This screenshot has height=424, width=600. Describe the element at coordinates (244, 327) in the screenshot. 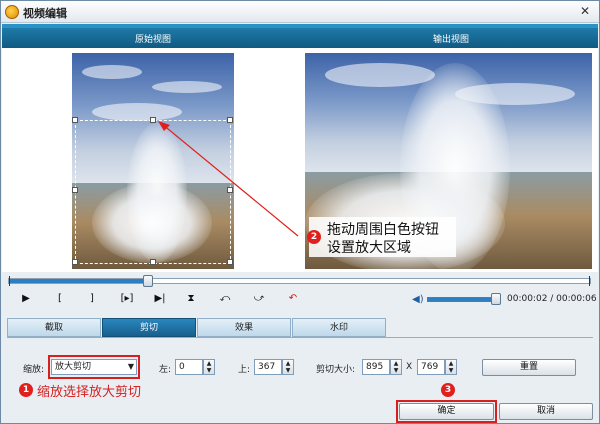

I see `tab-effects: 效果` at that location.